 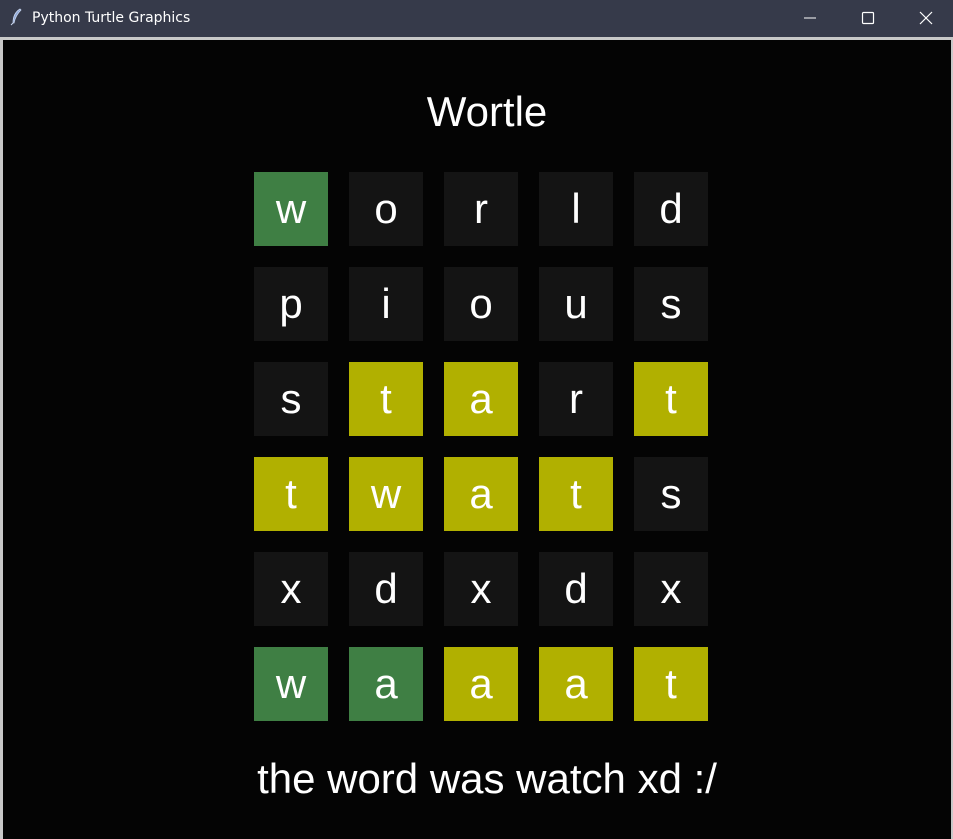 I want to click on maximize-icon, so click(x=868, y=18).